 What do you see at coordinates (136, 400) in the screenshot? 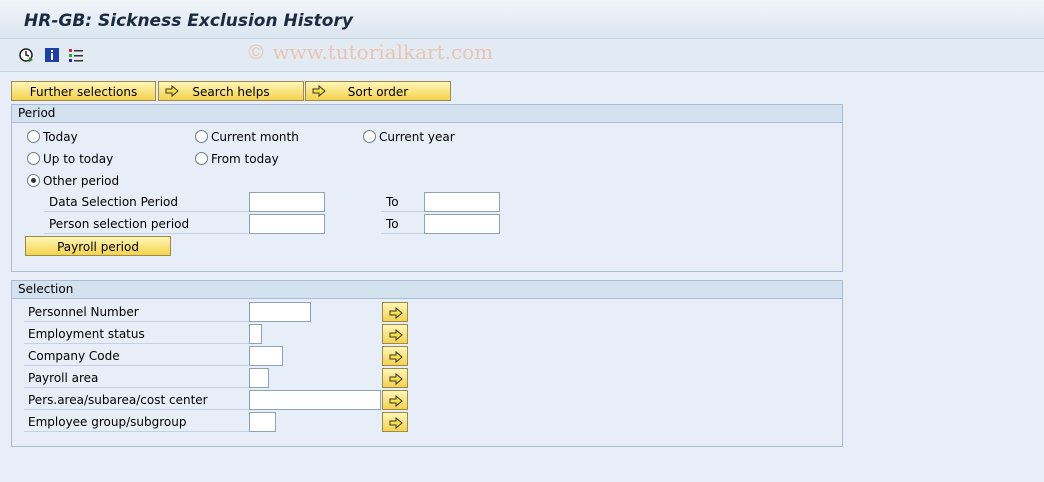
I see `pers-area-label: Pers.area/subarea/cost center` at bounding box center [136, 400].